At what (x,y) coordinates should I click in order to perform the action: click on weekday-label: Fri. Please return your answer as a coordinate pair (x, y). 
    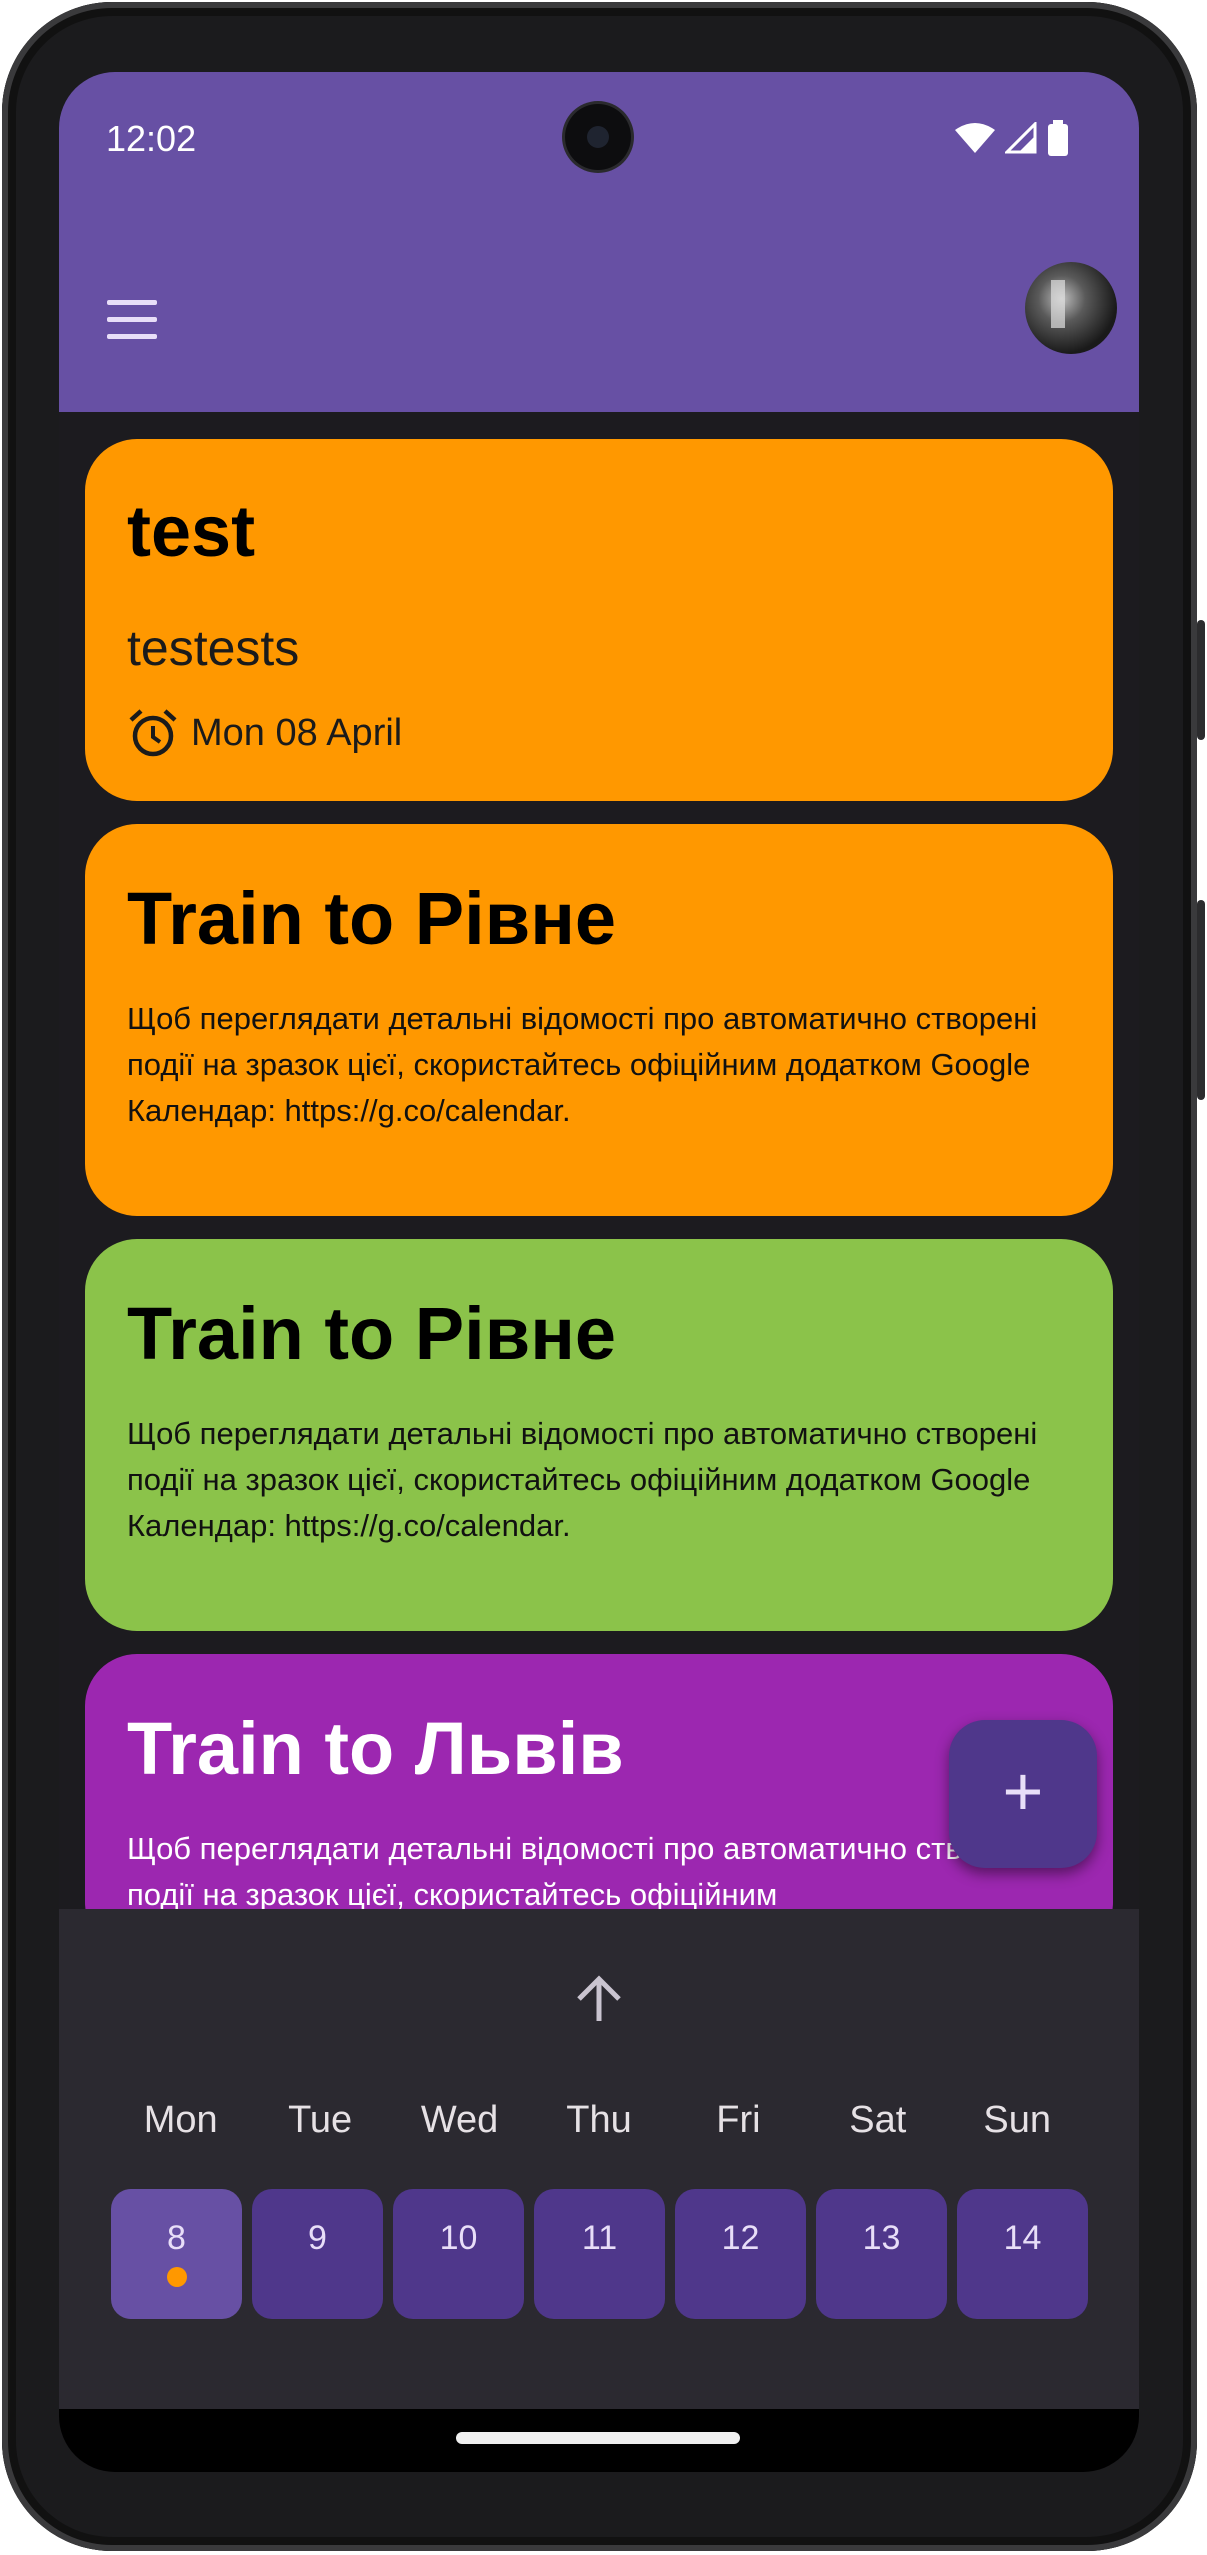
    Looking at the image, I should click on (738, 2120).